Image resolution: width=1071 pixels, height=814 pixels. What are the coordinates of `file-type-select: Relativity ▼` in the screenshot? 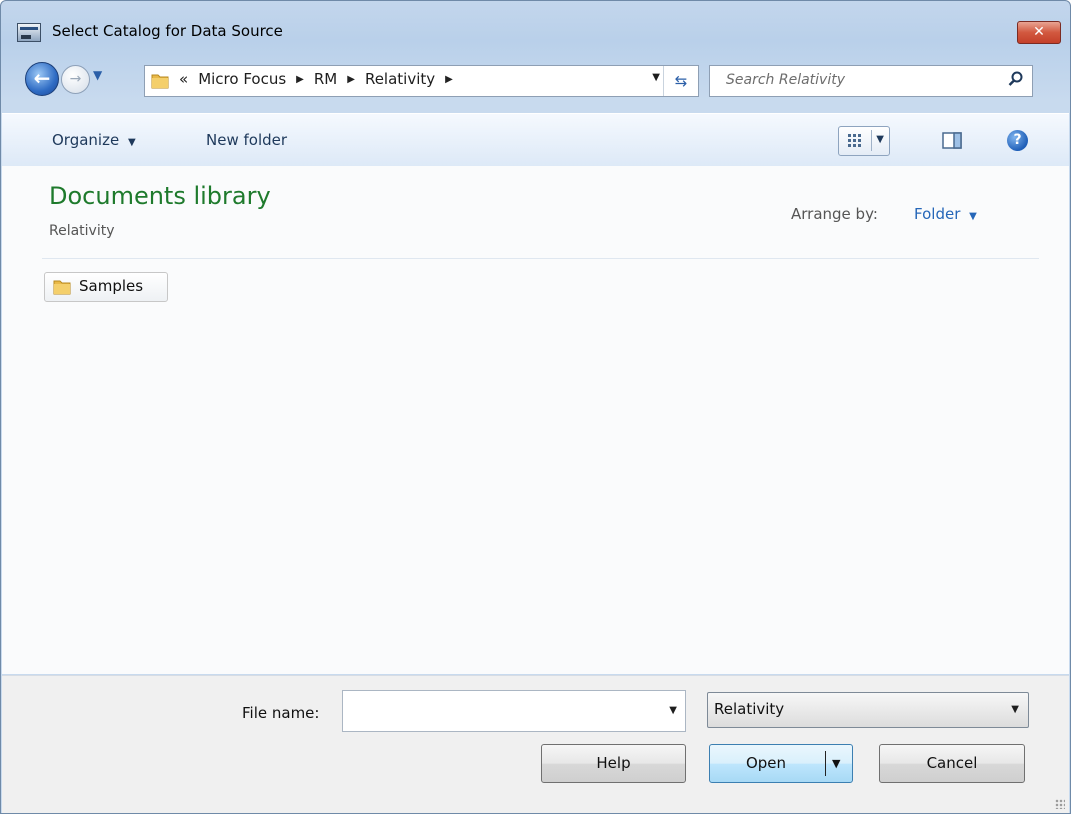 It's located at (868, 710).